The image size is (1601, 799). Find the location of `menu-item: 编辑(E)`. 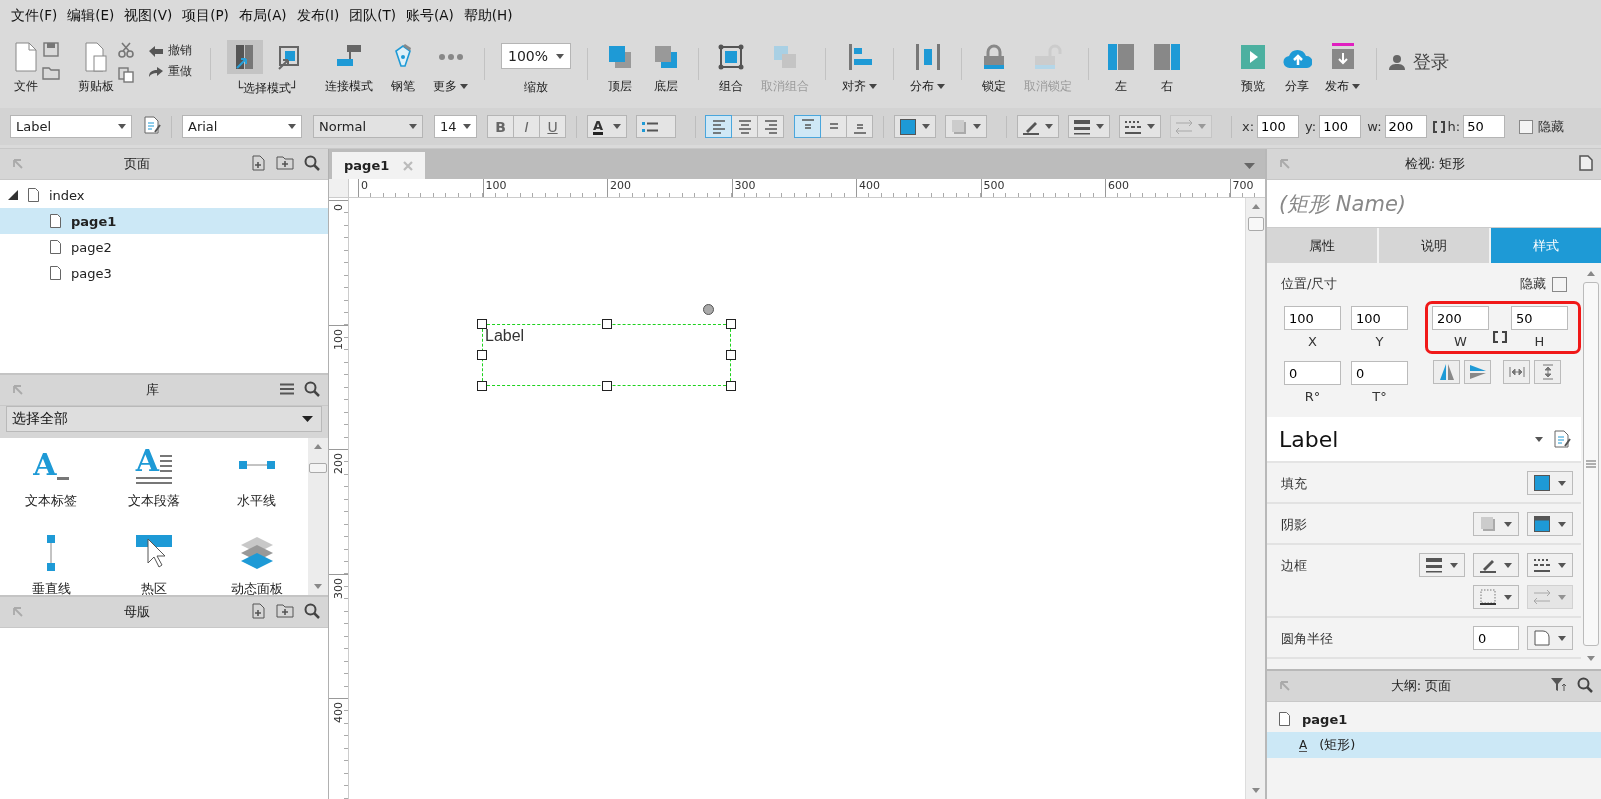

menu-item: 编辑(E) is located at coordinates (91, 16).